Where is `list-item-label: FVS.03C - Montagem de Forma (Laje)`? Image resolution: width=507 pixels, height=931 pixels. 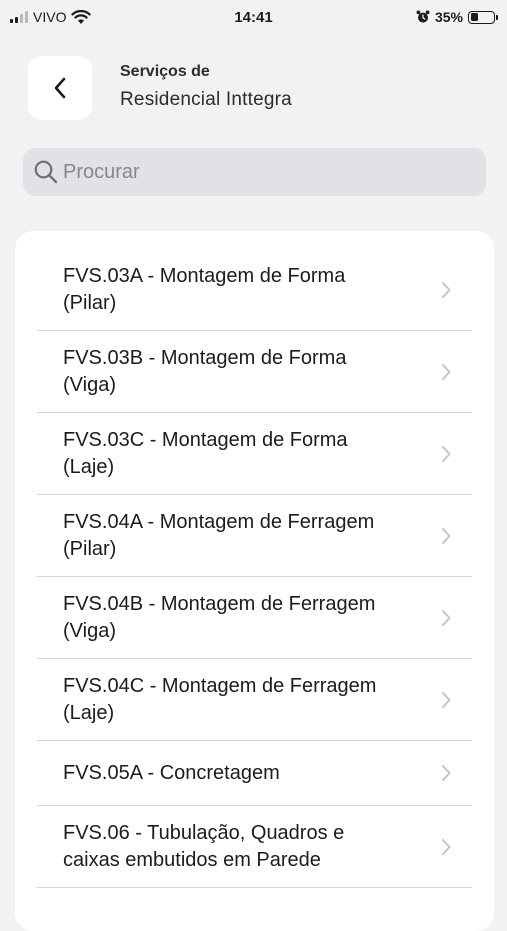
list-item-label: FVS.03C - Montagem de Forma (Laje) is located at coordinates (205, 454).